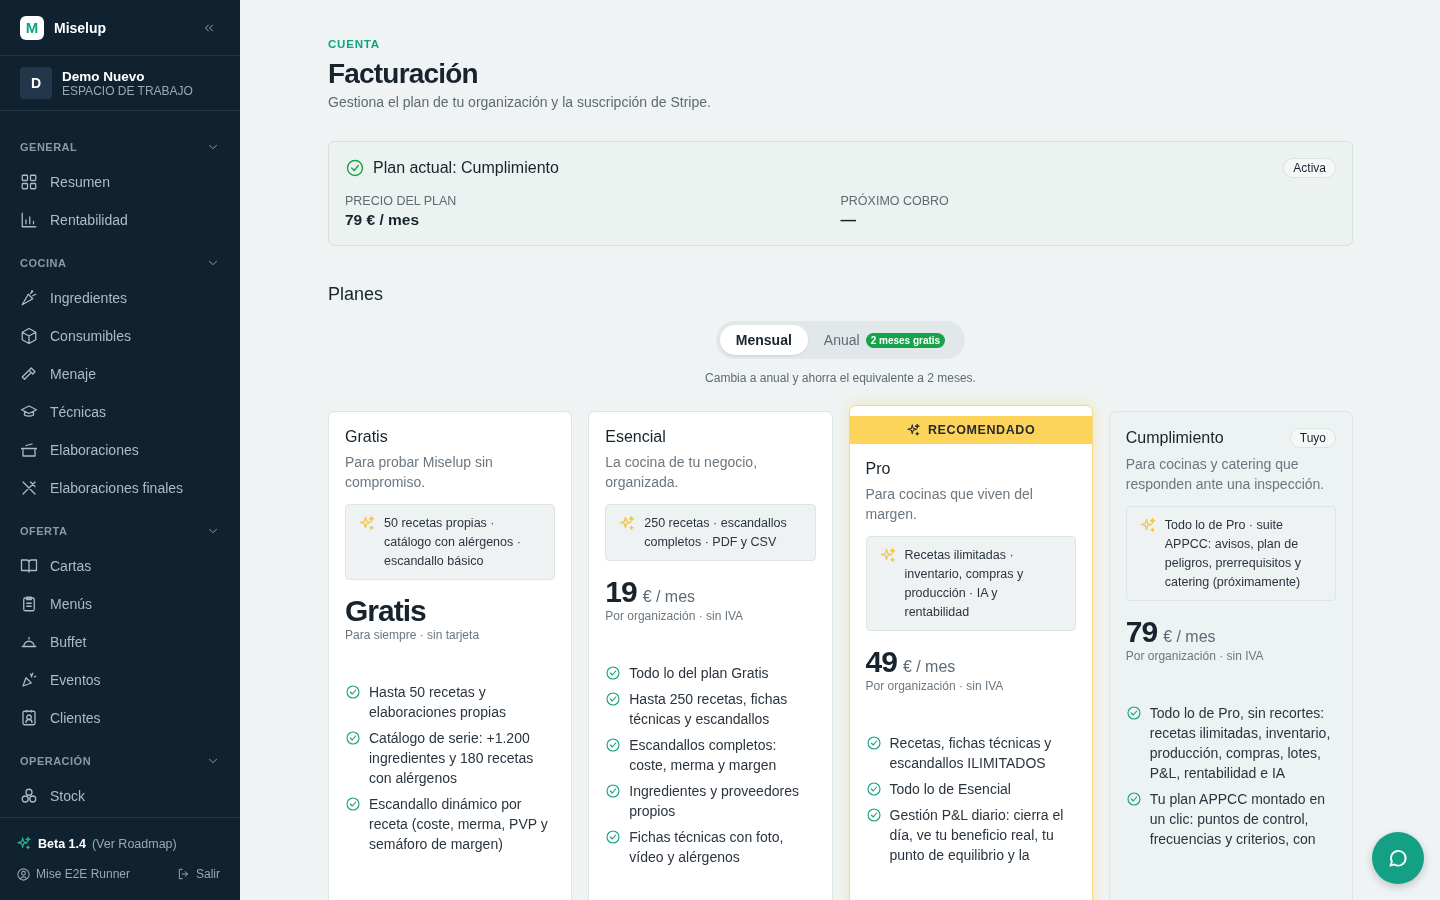 This screenshot has height=900, width=1440. What do you see at coordinates (81, 27) in the screenshot?
I see `app-name: Miselup` at bounding box center [81, 27].